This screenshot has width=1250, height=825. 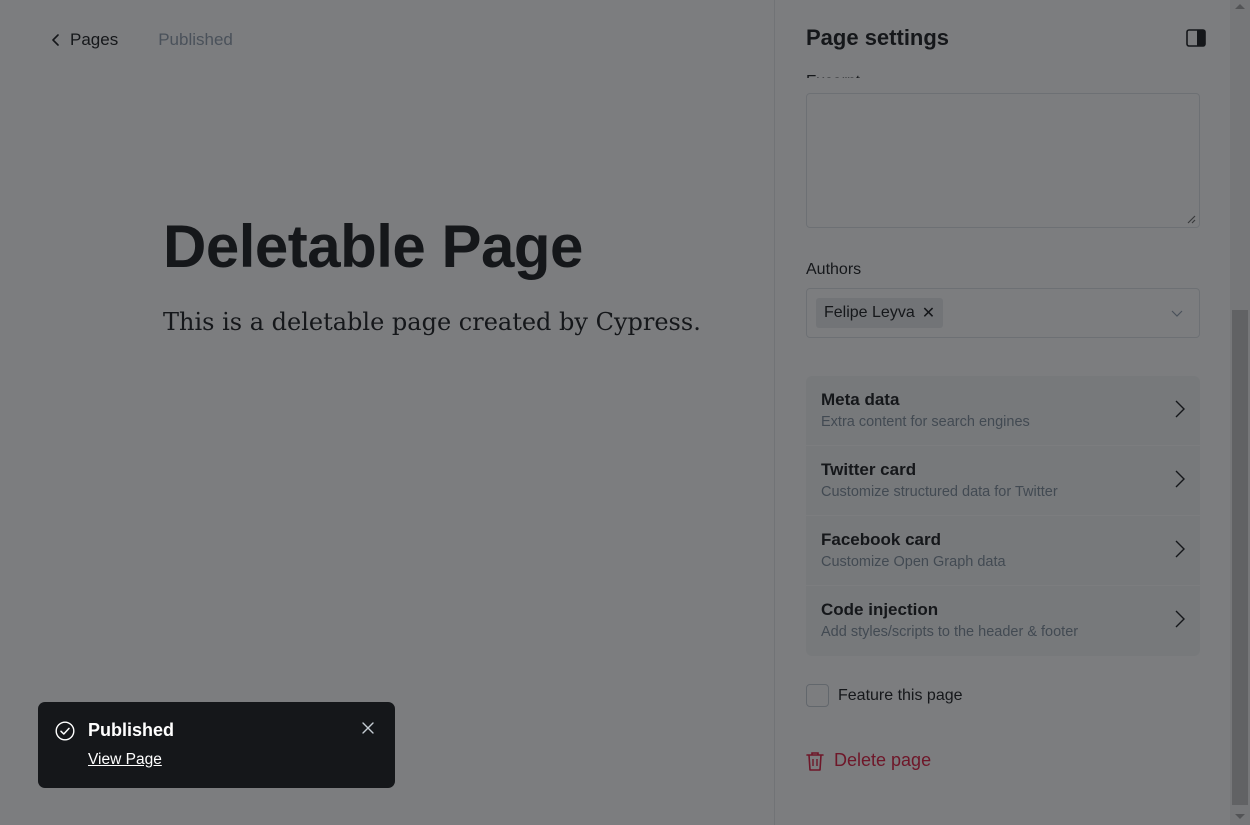 What do you see at coordinates (817, 695) in the screenshot?
I see `feature-checkbox` at bounding box center [817, 695].